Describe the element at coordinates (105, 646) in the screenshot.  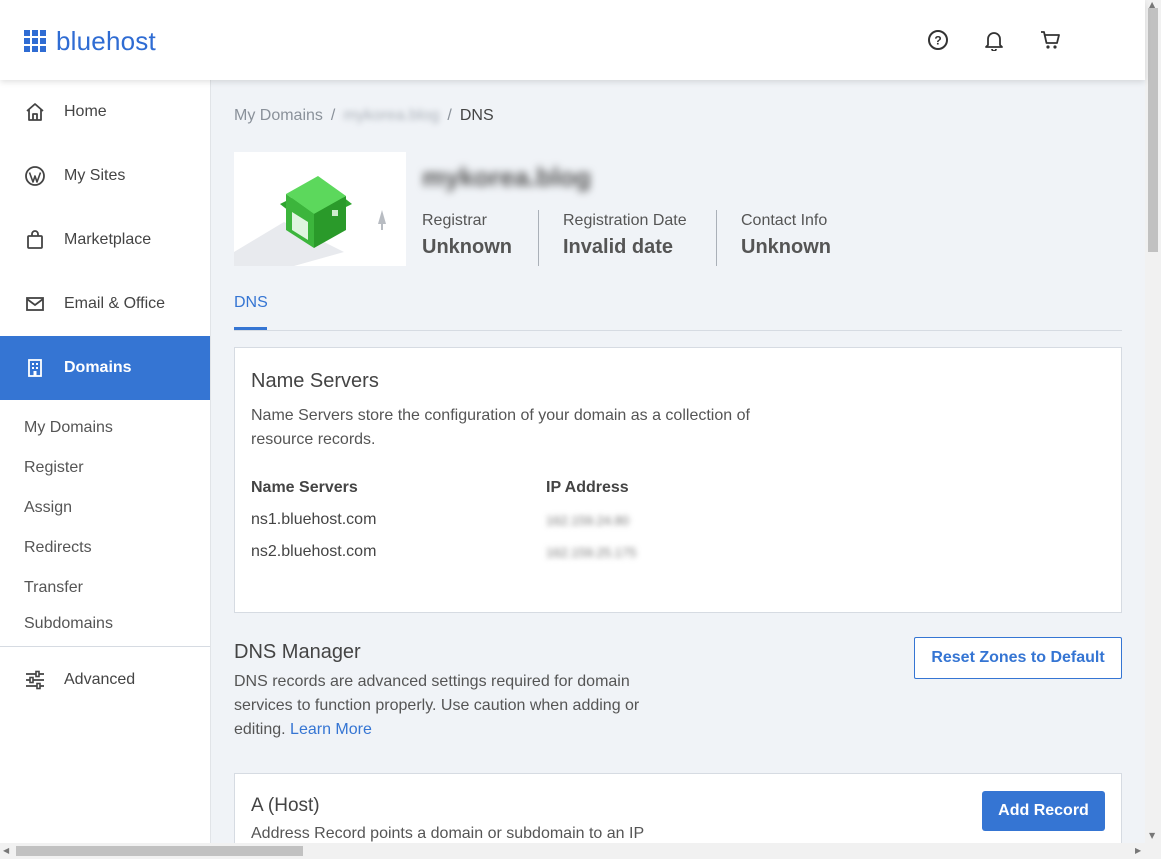
I see `sidebar-divider` at that location.